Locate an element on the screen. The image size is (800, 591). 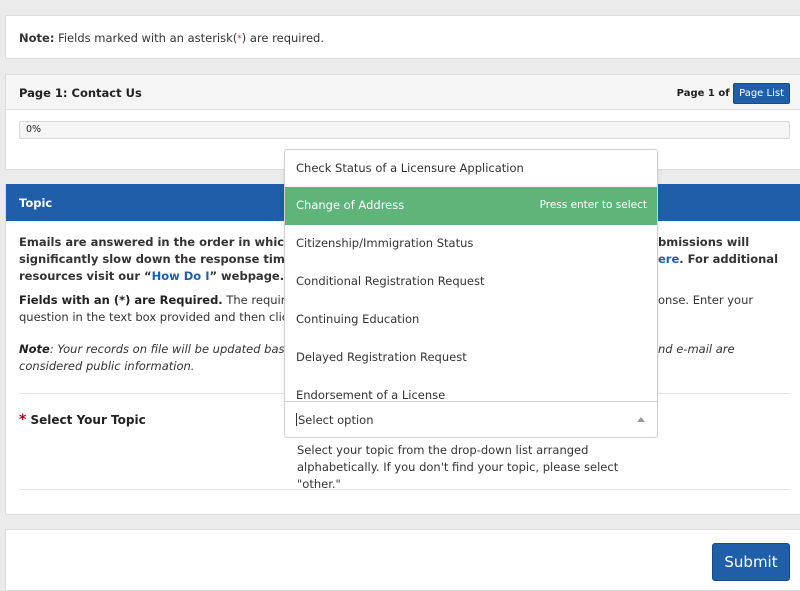
records-right-1: nd e-mail are is located at coordinates (696, 349).